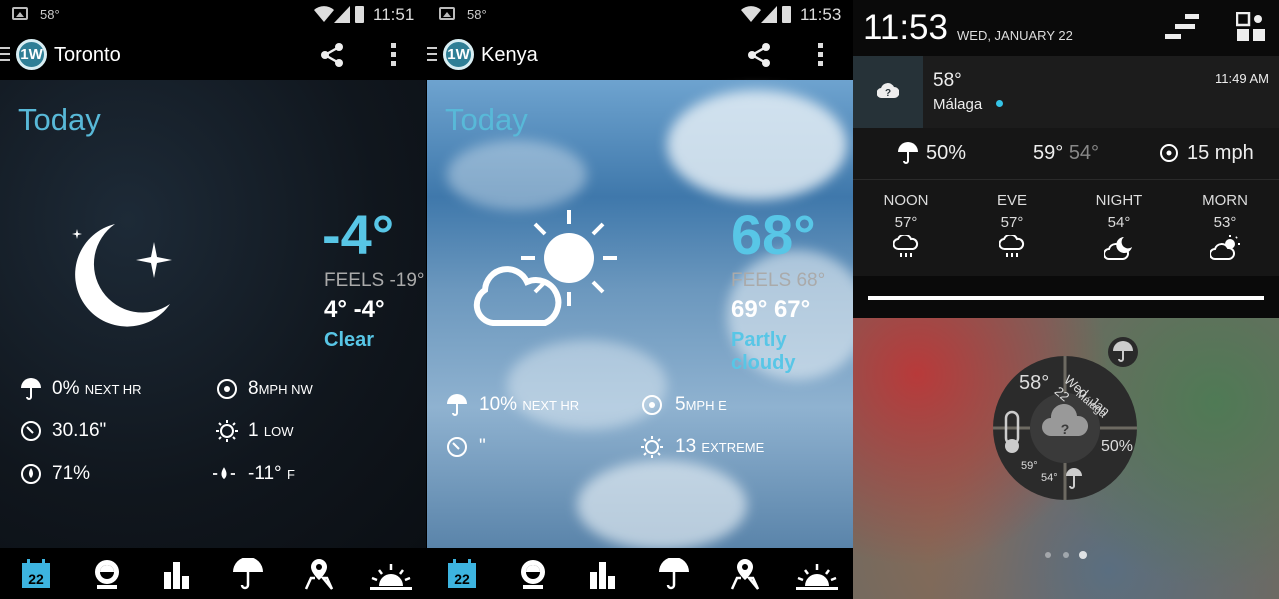 The width and height of the screenshot is (1279, 599). Describe the element at coordinates (1011, 245) in the screenshot. I see `rain-icon` at that location.